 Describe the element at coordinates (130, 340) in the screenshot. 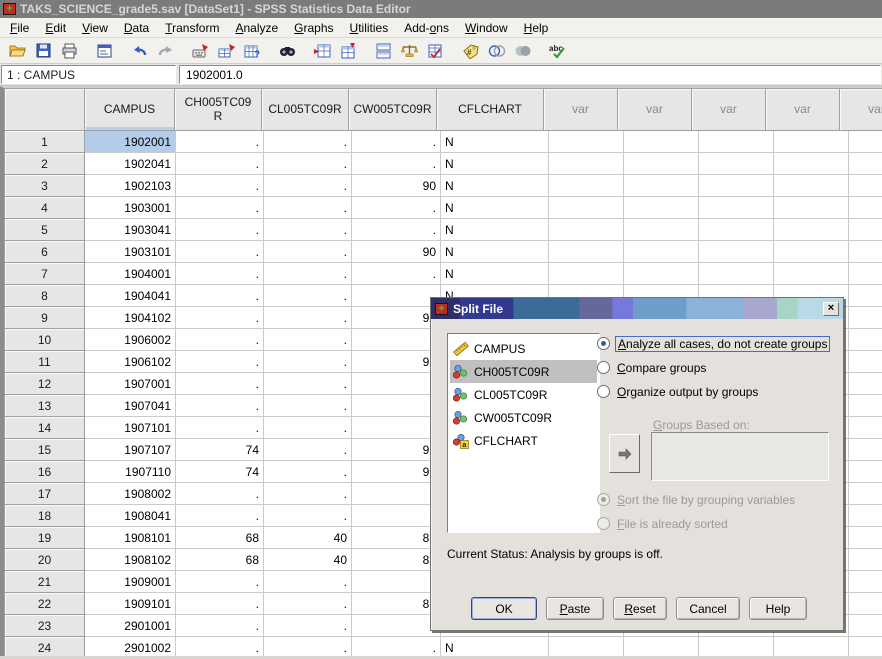

I see `cell: 1906002` at that location.